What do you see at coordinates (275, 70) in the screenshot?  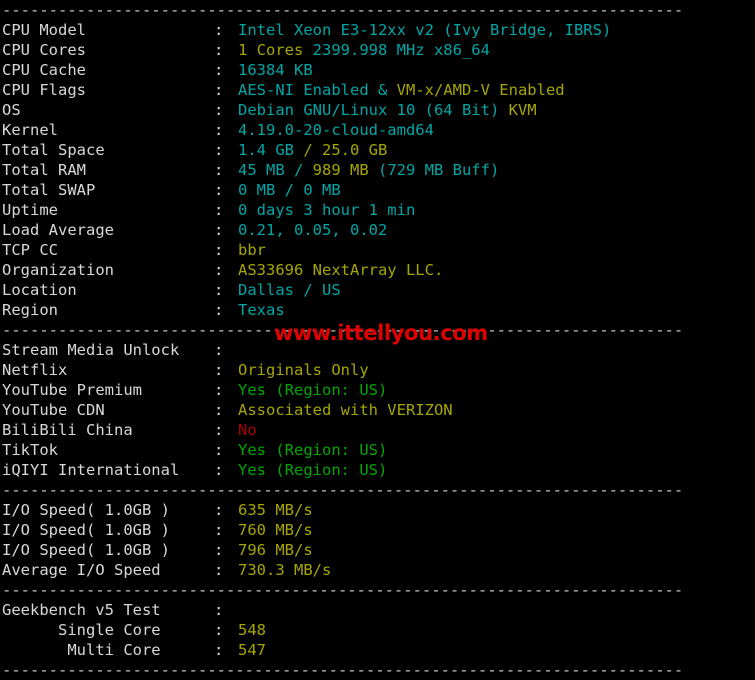 I see `info-row-value: 16384 KB` at bounding box center [275, 70].